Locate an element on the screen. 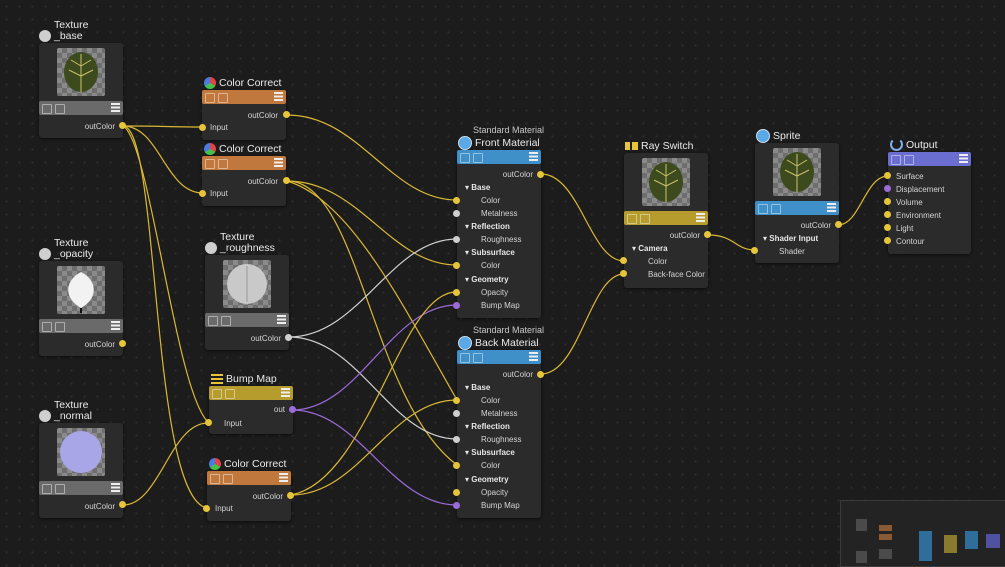 The image size is (1005, 567). material-icon is located at coordinates (465, 343).